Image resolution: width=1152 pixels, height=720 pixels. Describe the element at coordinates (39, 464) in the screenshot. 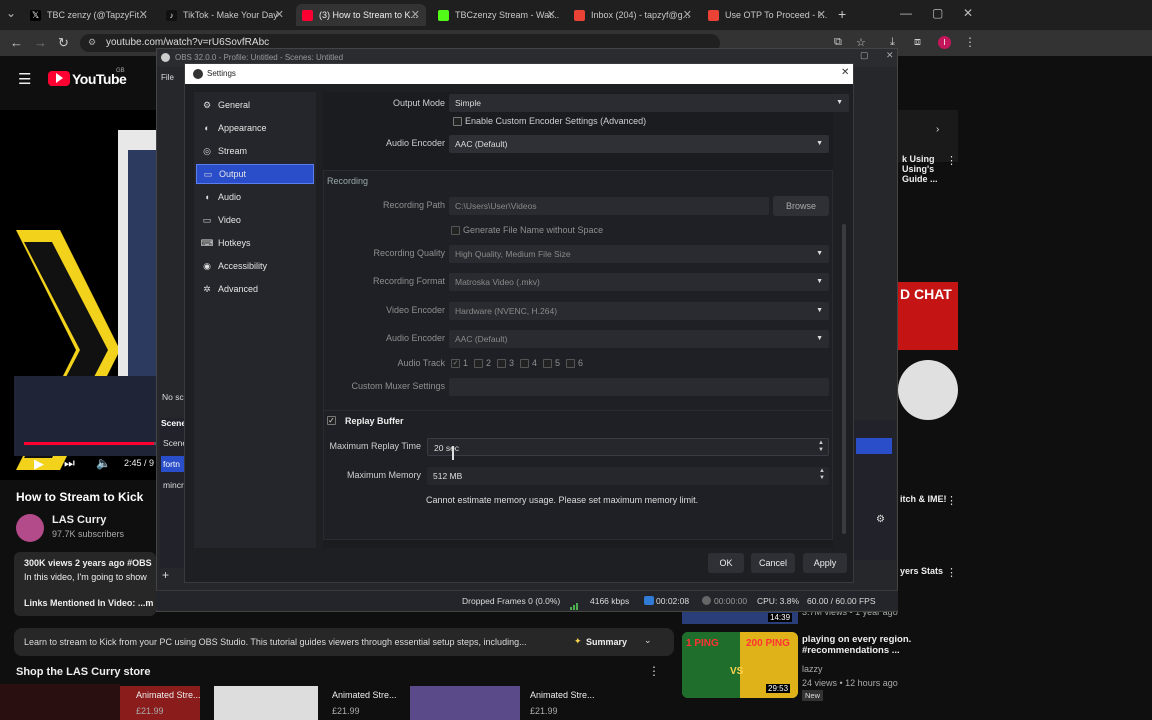

I see `play-button-icon: ▶` at that location.